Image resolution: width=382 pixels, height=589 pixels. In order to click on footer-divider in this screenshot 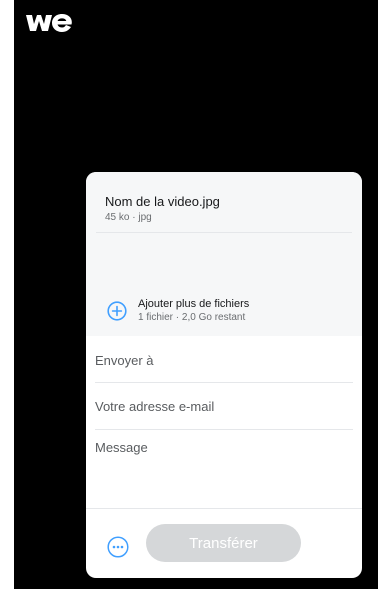, I will do `click(224, 508)`.